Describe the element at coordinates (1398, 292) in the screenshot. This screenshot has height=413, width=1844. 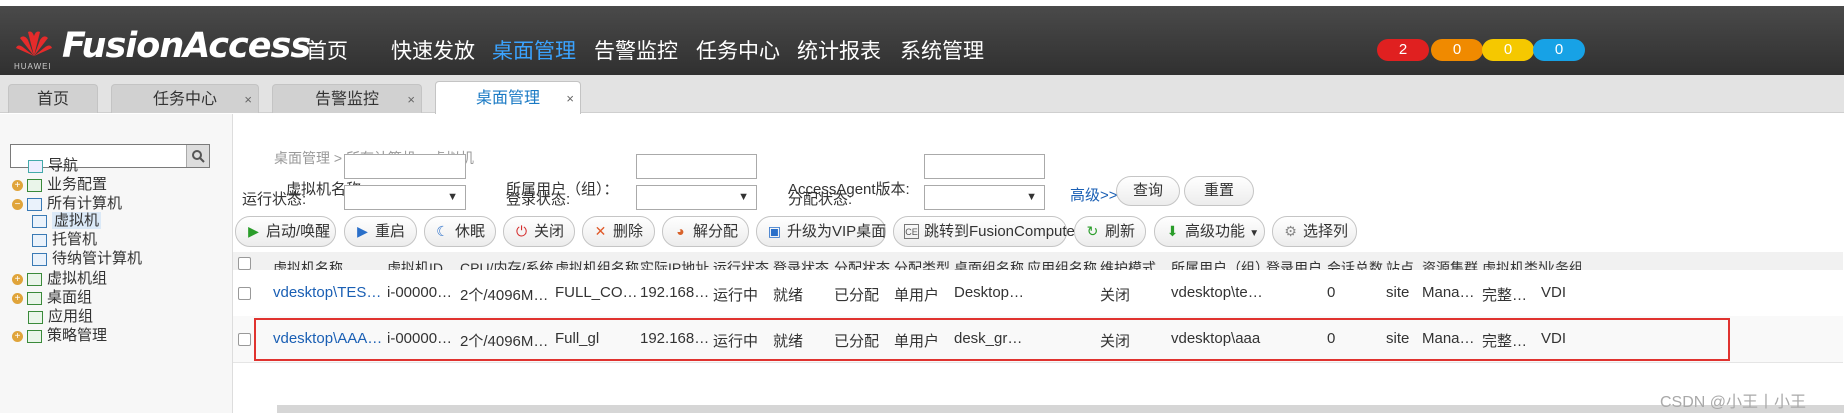
I see `table-cell: site` at that location.